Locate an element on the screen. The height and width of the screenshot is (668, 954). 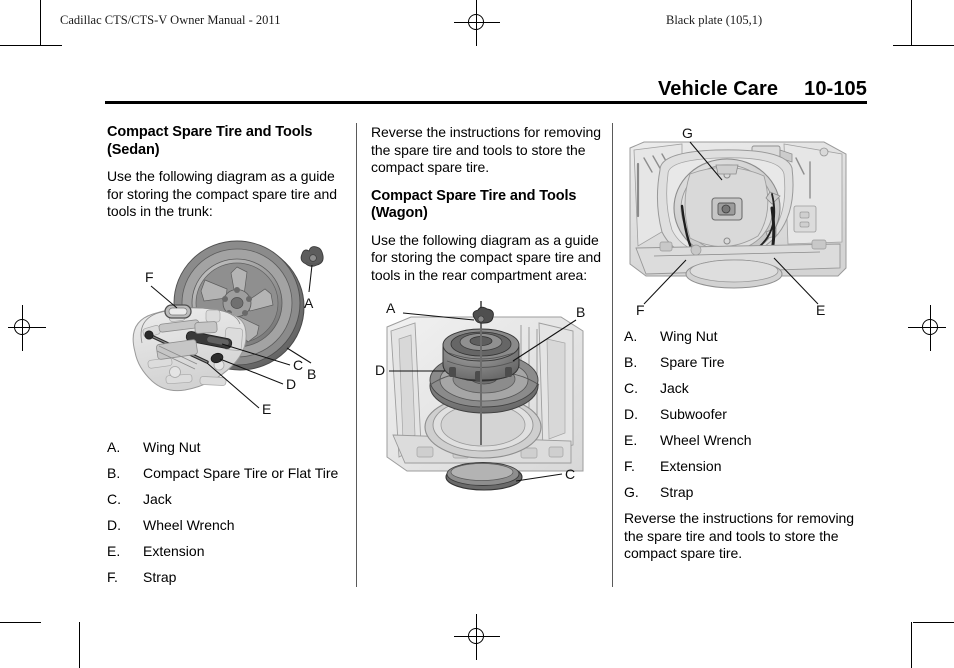
registration-mark-bottom is located at coordinates (477, 637).